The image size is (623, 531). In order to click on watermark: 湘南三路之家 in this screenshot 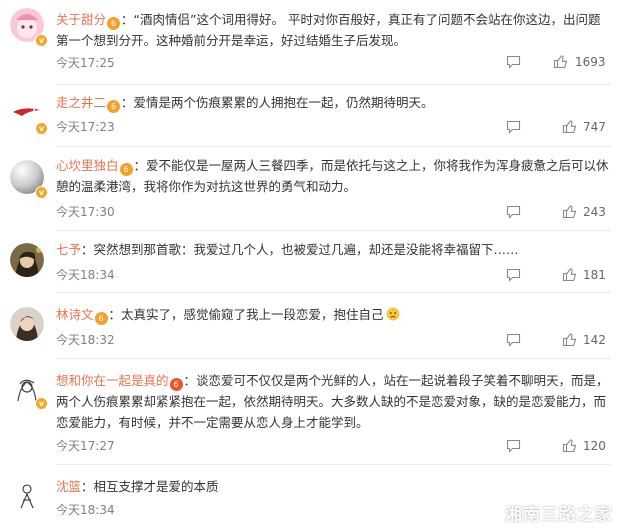, I will do `click(546, 513)`.